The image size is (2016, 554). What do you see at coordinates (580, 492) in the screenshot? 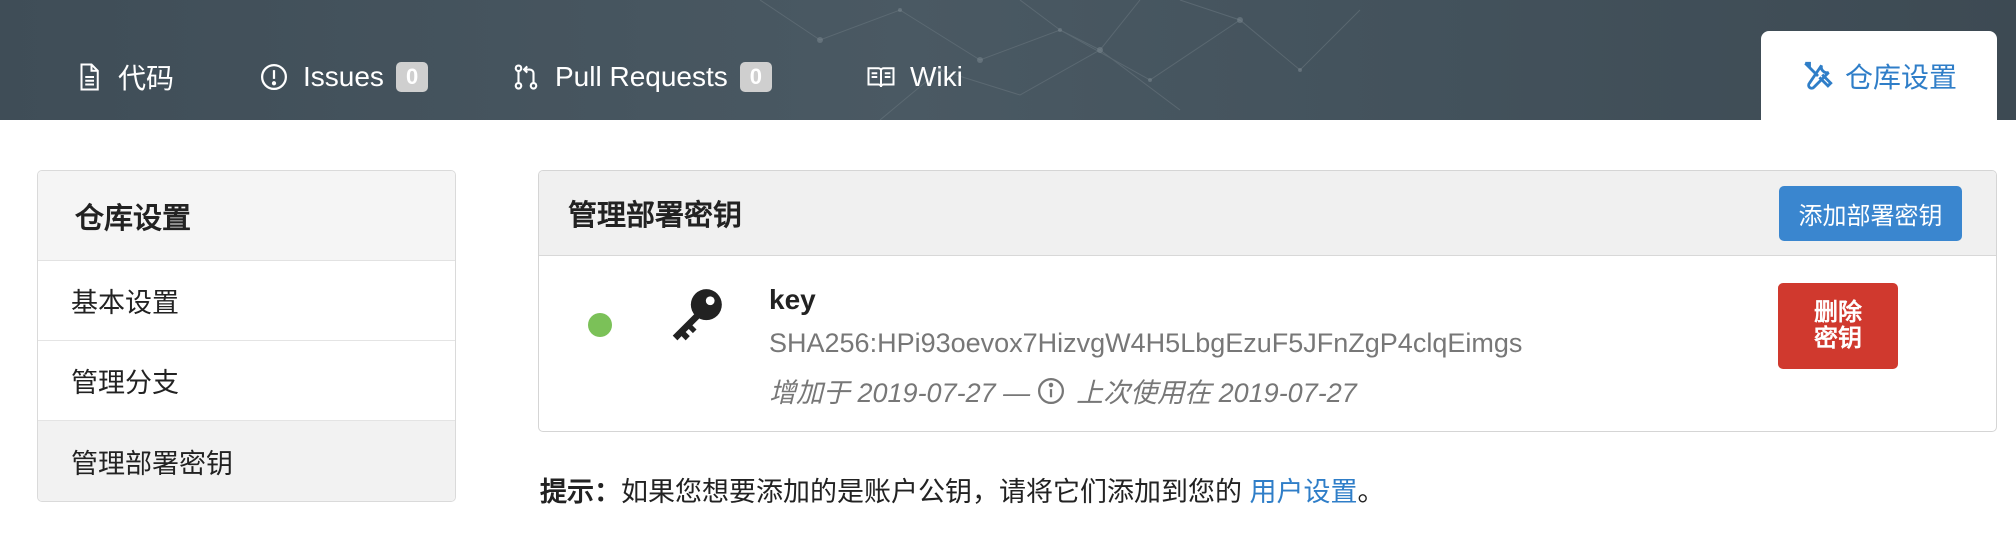
I see `hint-label: 提示：` at bounding box center [580, 492].